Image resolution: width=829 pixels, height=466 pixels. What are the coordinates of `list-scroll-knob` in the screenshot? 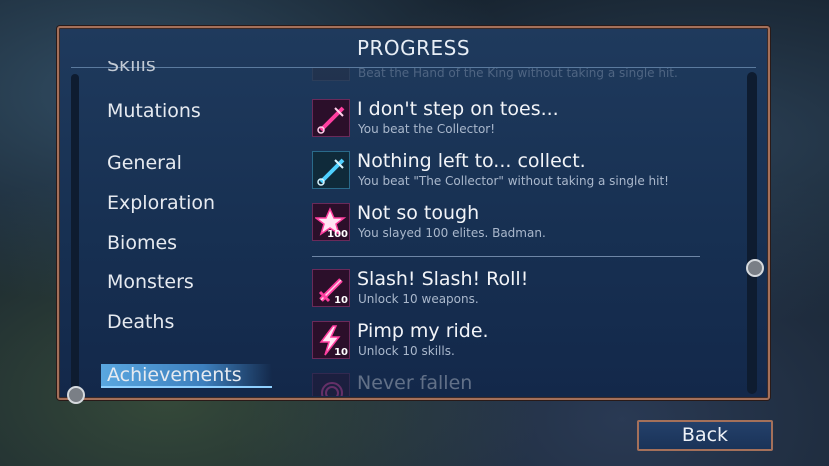 It's located at (755, 268).